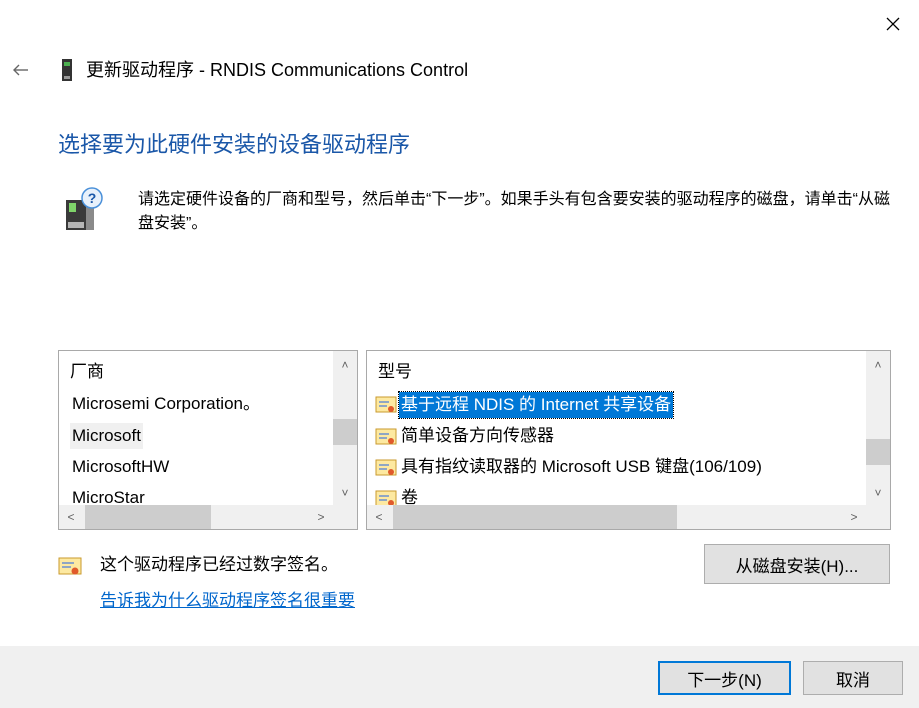 This screenshot has width=919, height=708. I want to click on model-item: 卷, so click(409, 495).